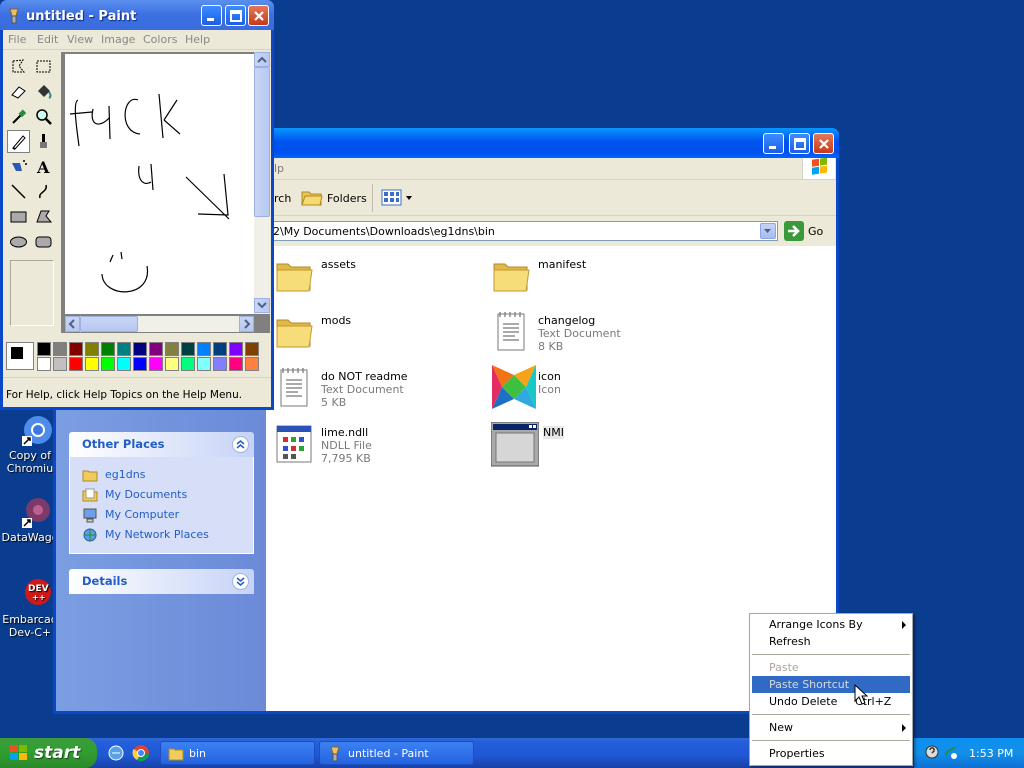  I want to click on scroll-thumb, so click(262, 142).